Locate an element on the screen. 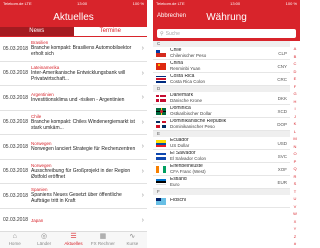 Image resolution: width=320 pixels, height=248 pixels. currency-code: XCD is located at coordinates (282, 111).